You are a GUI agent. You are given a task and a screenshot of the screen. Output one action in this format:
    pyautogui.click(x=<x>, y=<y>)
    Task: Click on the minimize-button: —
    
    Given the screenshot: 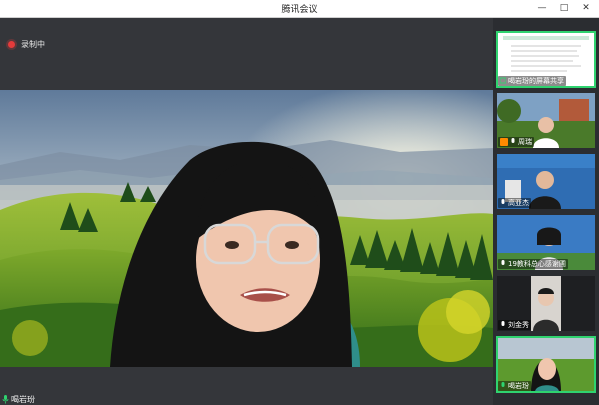 What is the action you would take?
    pyautogui.click(x=542, y=8)
    